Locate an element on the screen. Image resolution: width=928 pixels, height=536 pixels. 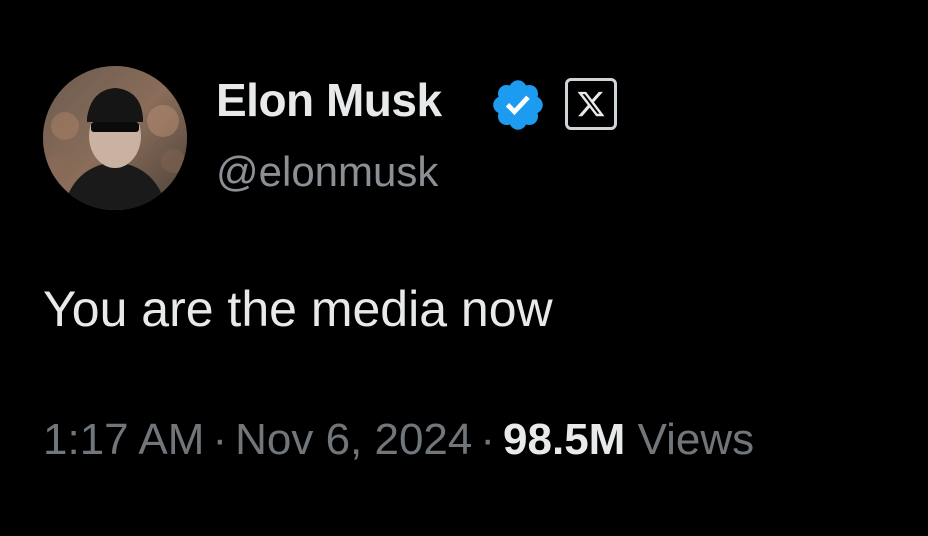
user-handle: @elonmusk is located at coordinates (327, 172).